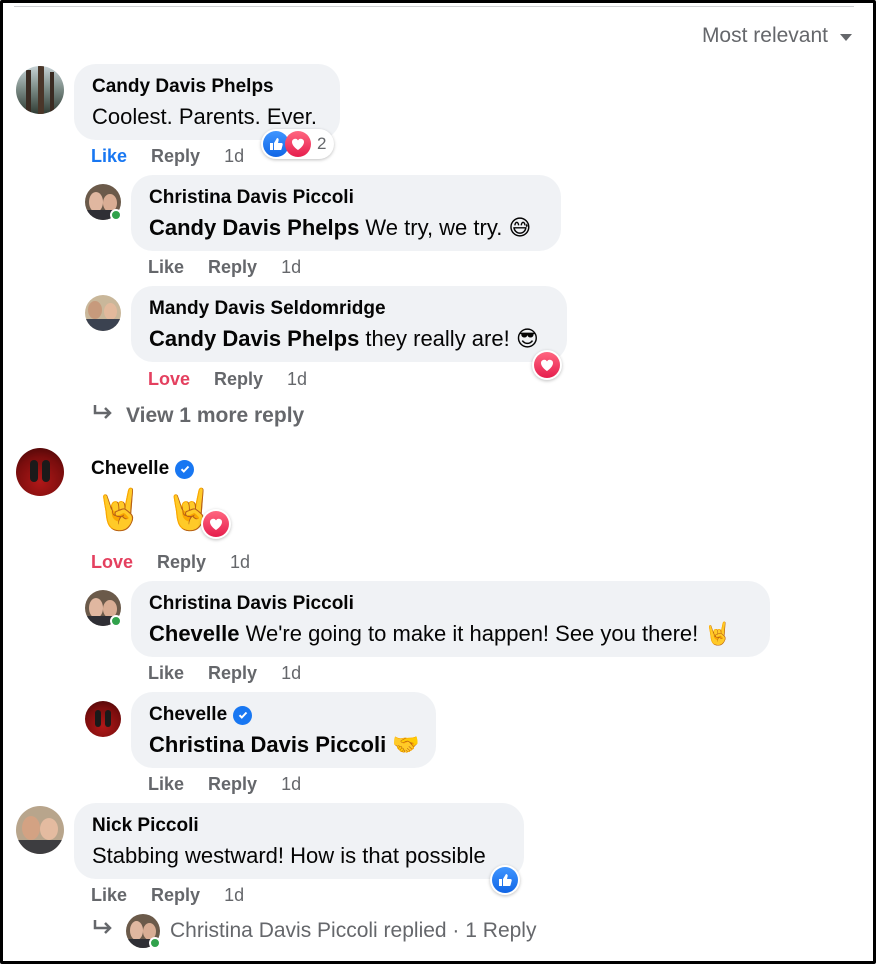 The height and width of the screenshot is (964, 876). I want to click on view-more-replies: View 1 more reply, so click(198, 416).